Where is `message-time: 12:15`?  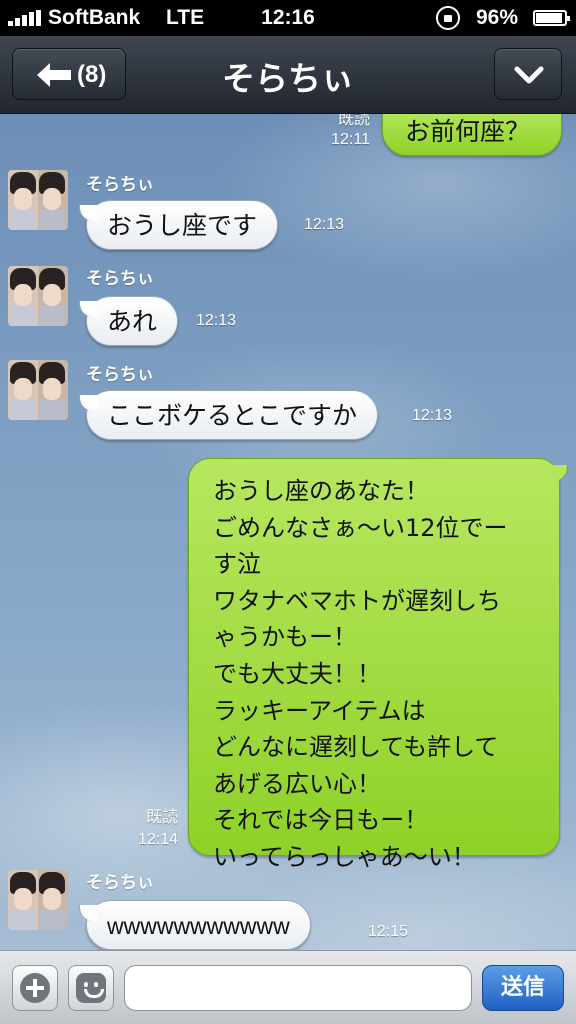 message-time: 12:15 is located at coordinates (388, 931).